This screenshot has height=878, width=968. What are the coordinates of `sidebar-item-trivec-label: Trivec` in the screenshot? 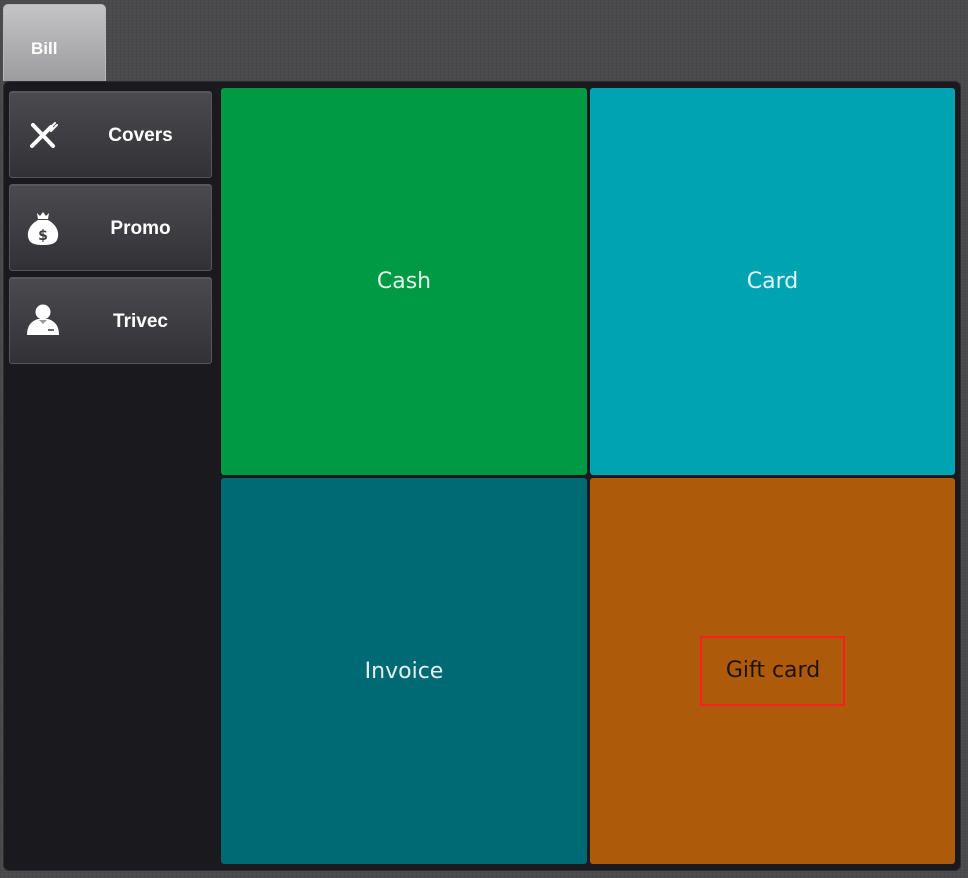 It's located at (140, 321).